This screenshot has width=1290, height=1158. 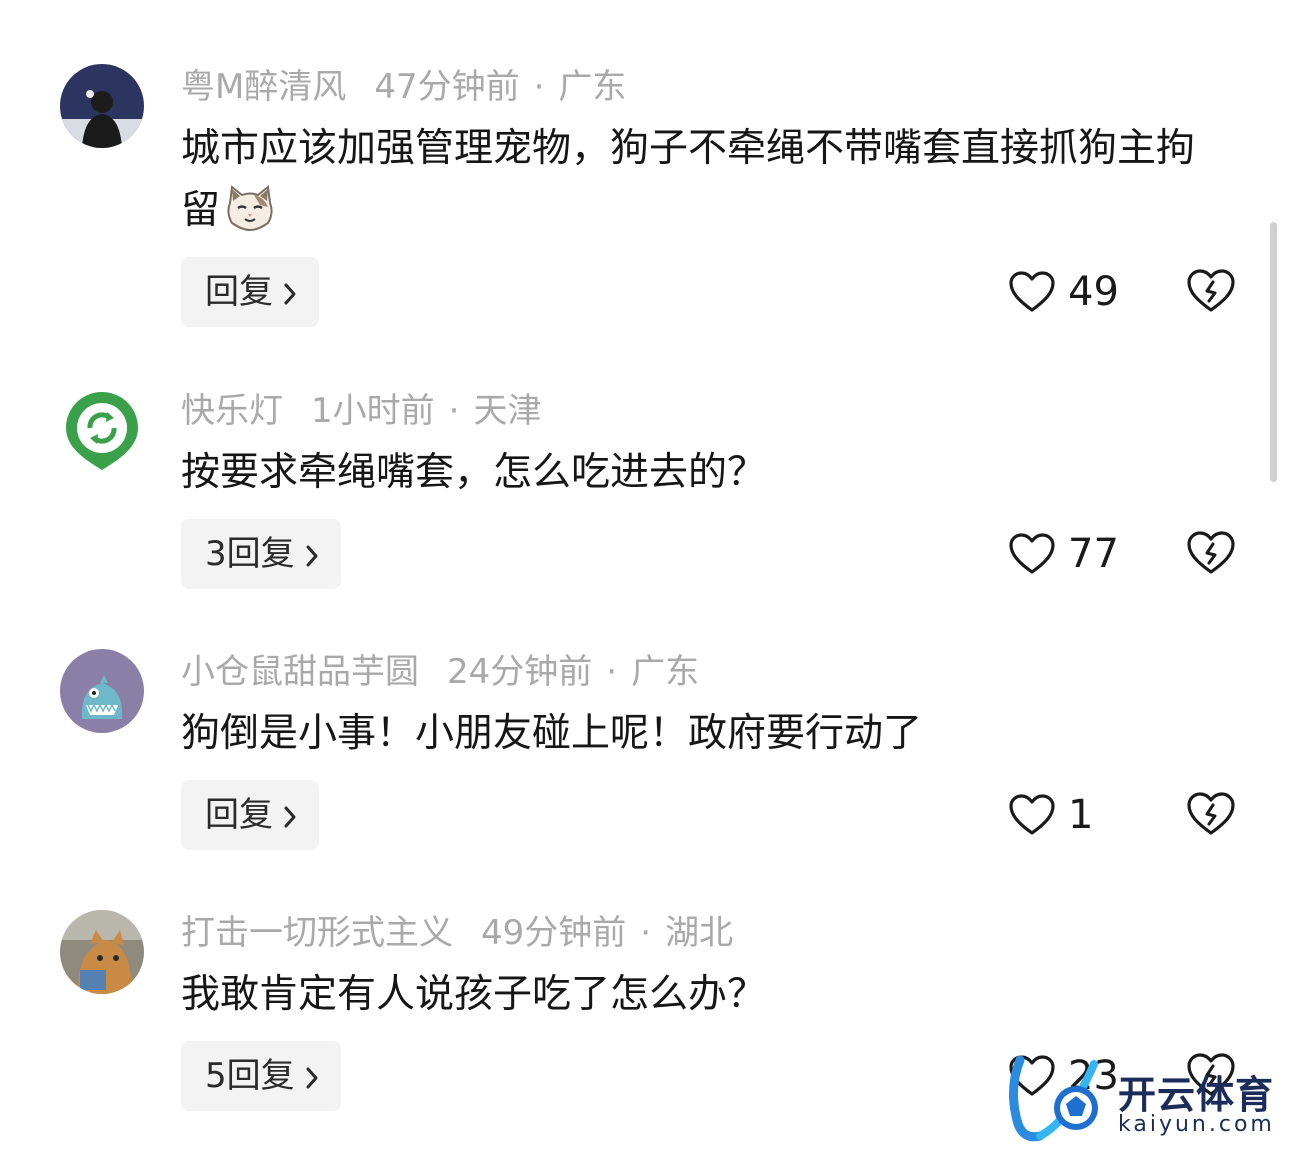 What do you see at coordinates (1093, 554) in the screenshot?
I see `like-count: 77` at bounding box center [1093, 554].